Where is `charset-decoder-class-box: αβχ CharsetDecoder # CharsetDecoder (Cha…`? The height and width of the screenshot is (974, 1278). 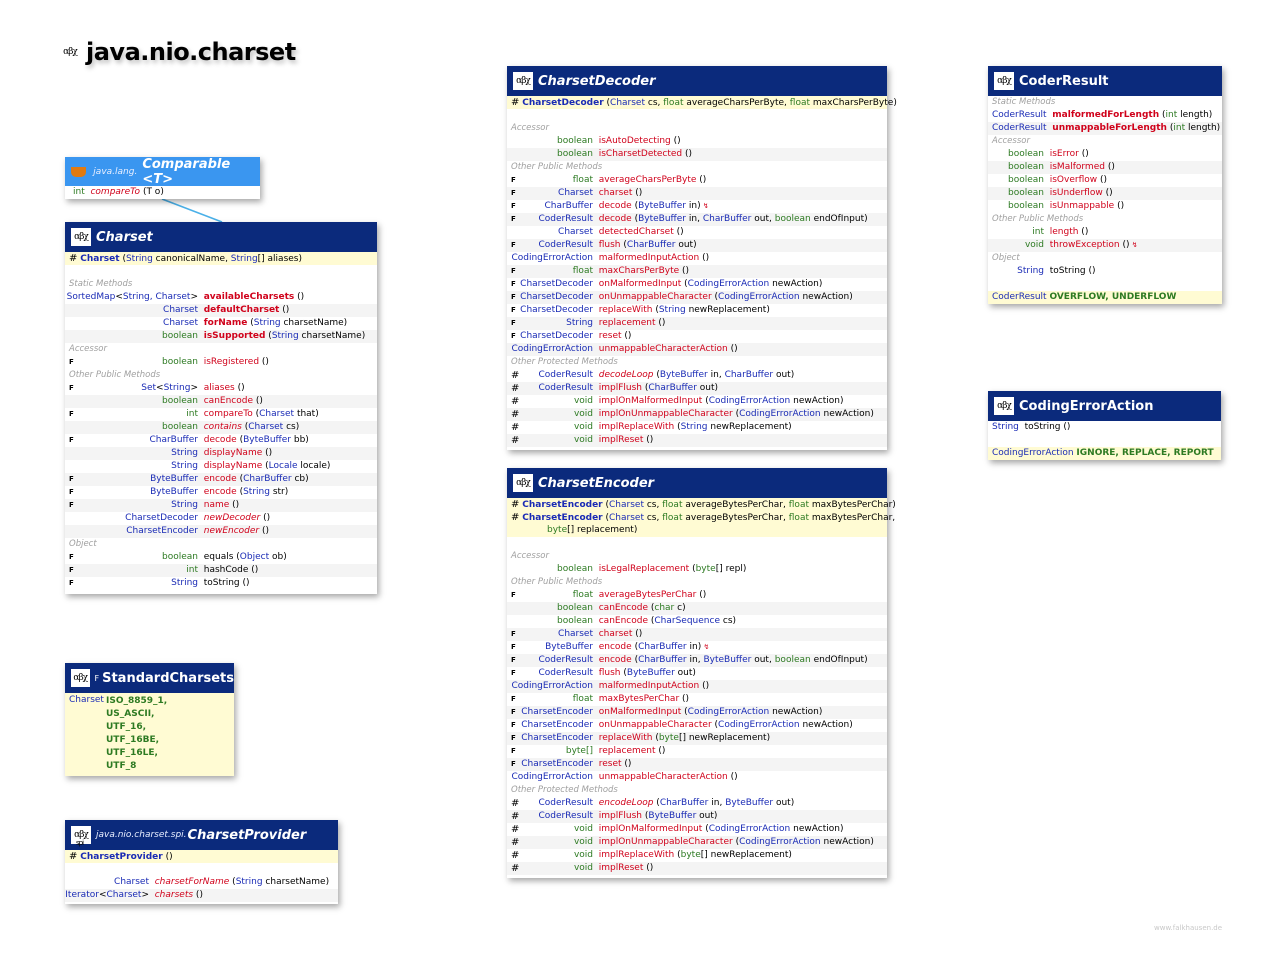
charset-decoder-class-box: αβχ CharsetDecoder # CharsetDecoder (Cha… is located at coordinates (702, 258).